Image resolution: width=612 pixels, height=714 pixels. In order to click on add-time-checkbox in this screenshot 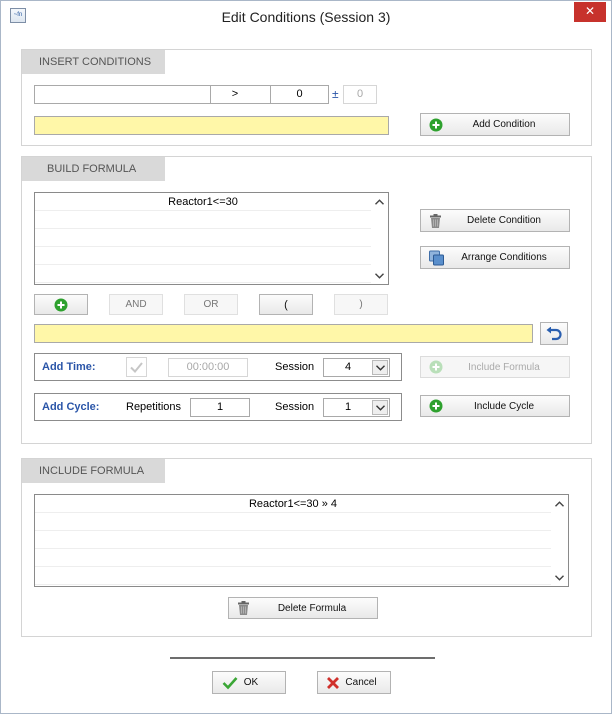, I will do `click(136, 367)`.